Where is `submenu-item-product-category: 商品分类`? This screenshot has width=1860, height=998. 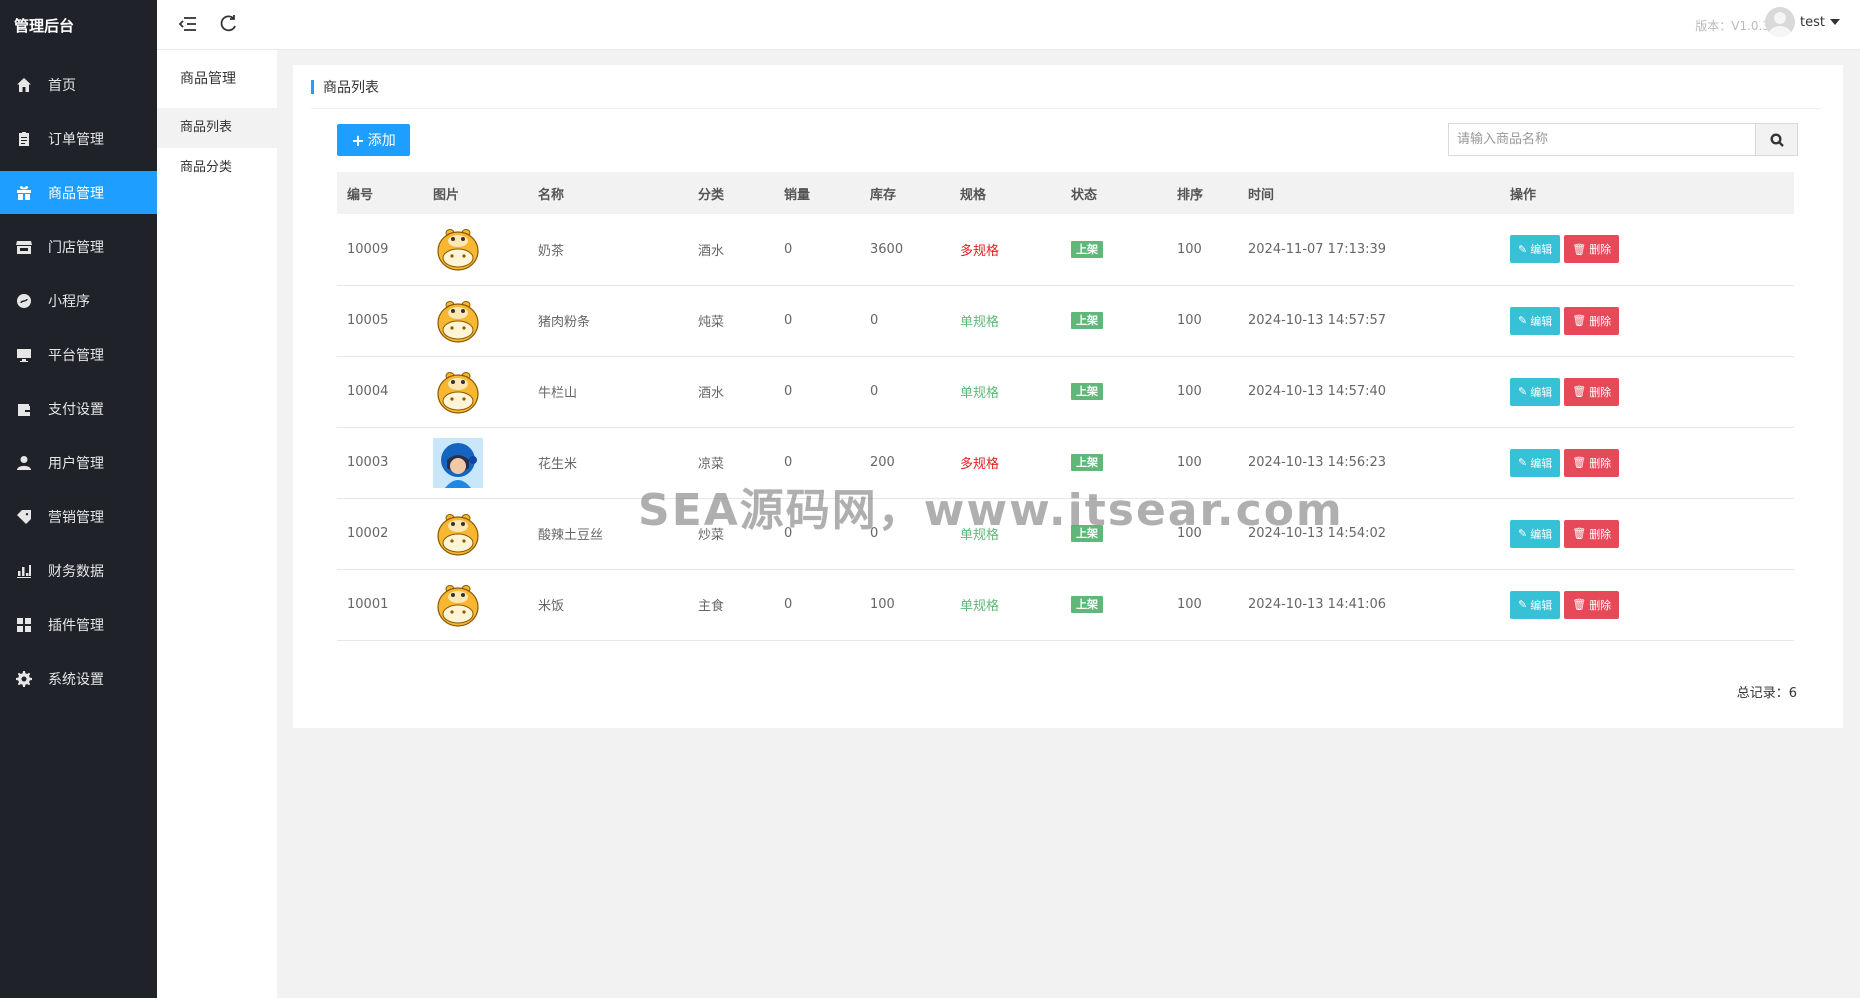
submenu-item-product-category: 商品分类 is located at coordinates (217, 168).